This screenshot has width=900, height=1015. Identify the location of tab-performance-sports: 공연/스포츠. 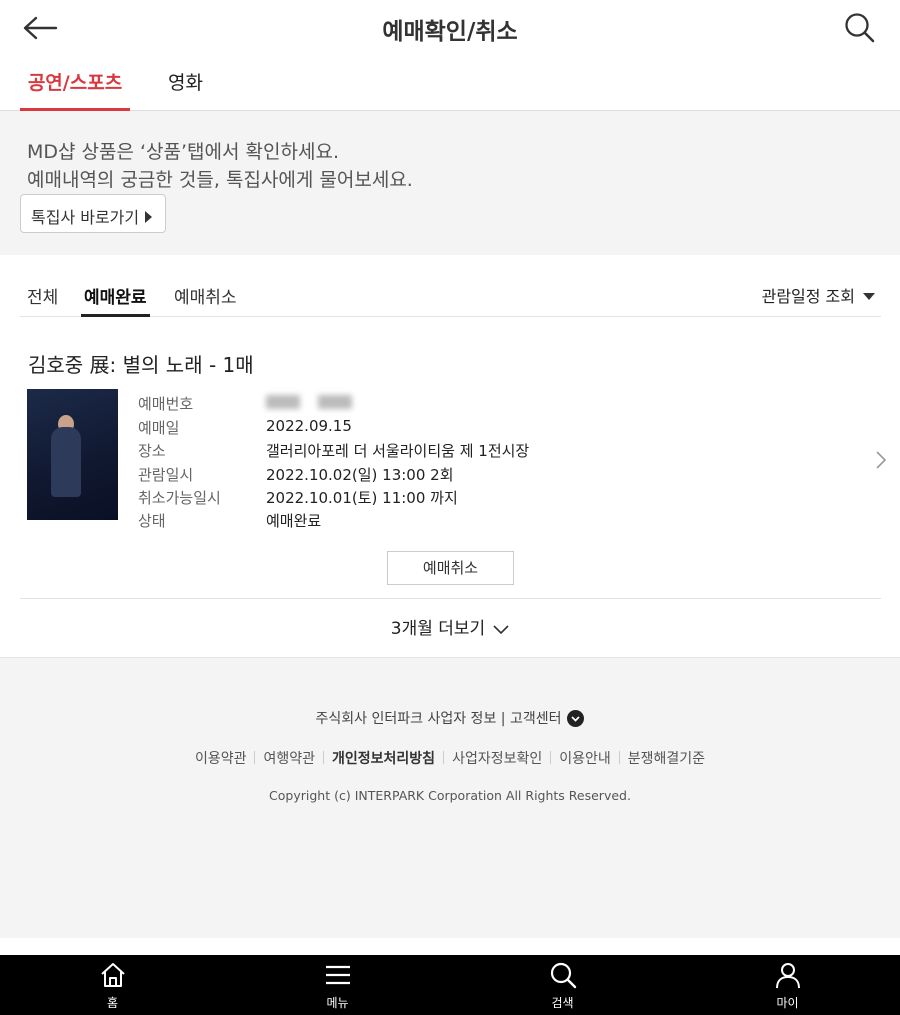
(75, 89).